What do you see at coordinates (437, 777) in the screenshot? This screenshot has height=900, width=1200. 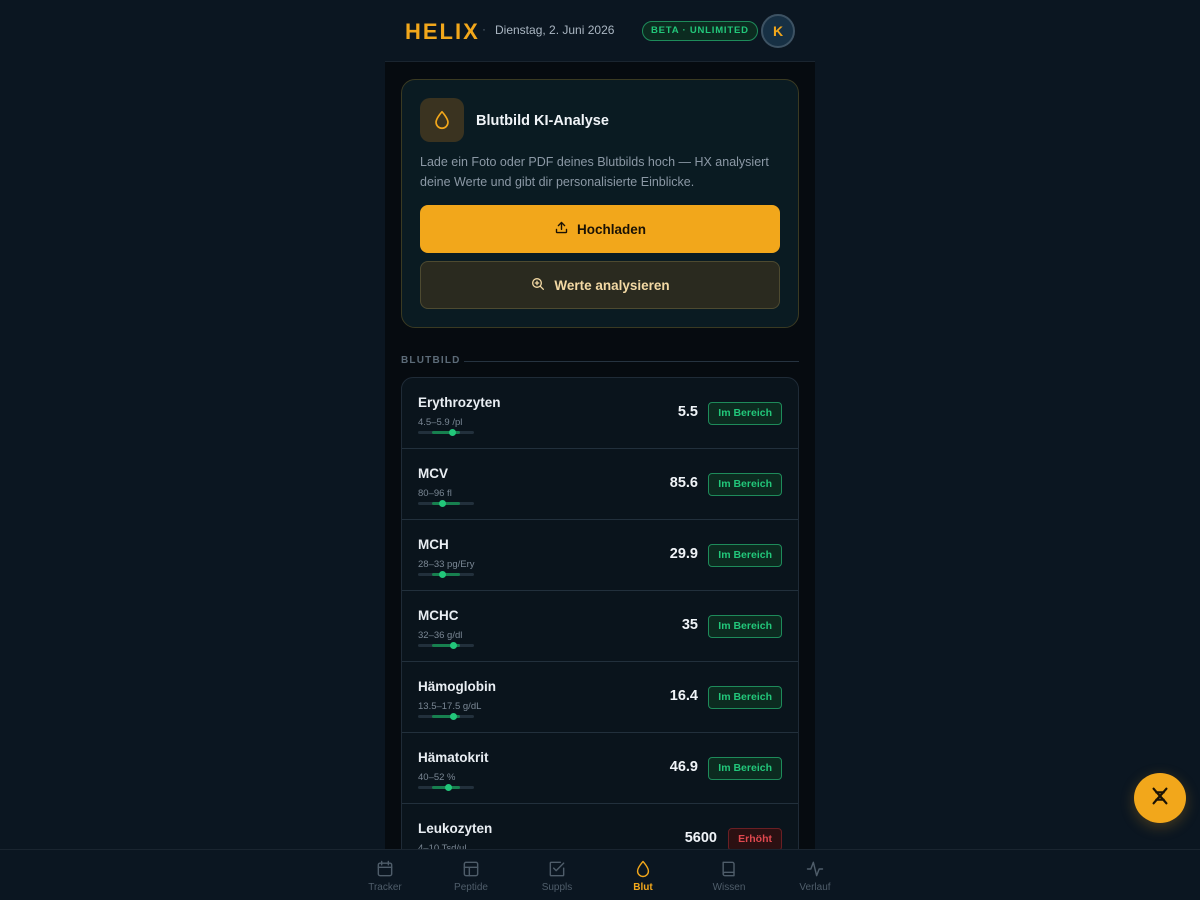 I see `reference-range: 40–52 %` at bounding box center [437, 777].